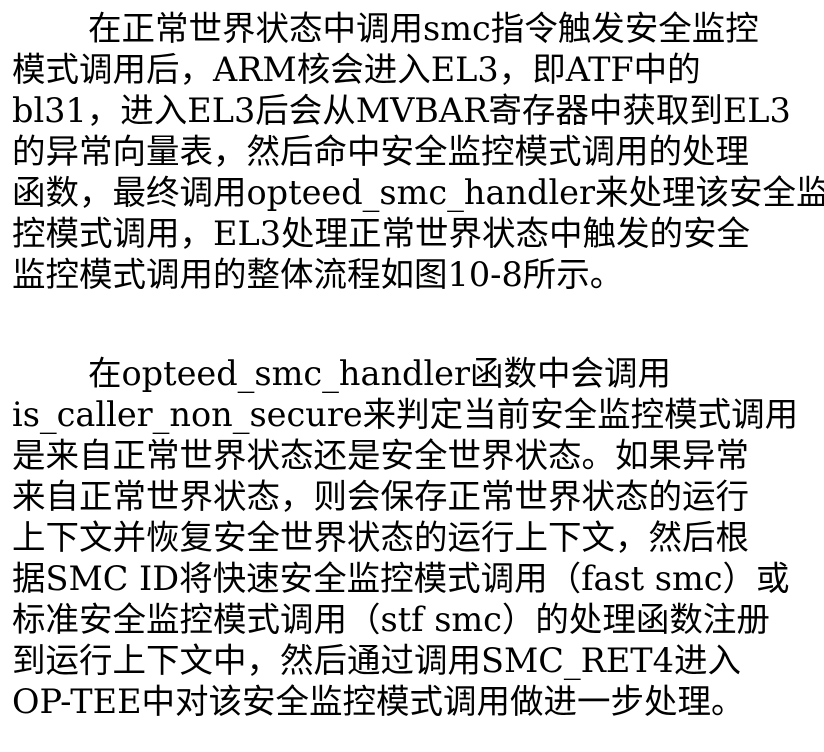 This screenshot has height=752, width=824. I want to click on text-line: 到运行上下文中，然后通过调用SMC_RET4进入, so click(376, 660).